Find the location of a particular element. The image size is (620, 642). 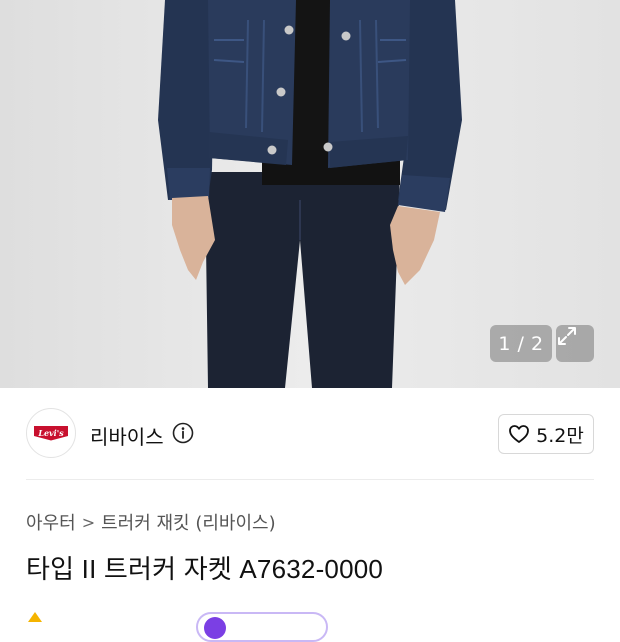

breadcrumb-subcategory: 트러커 재킷 (리바이스) is located at coordinates (188, 522).